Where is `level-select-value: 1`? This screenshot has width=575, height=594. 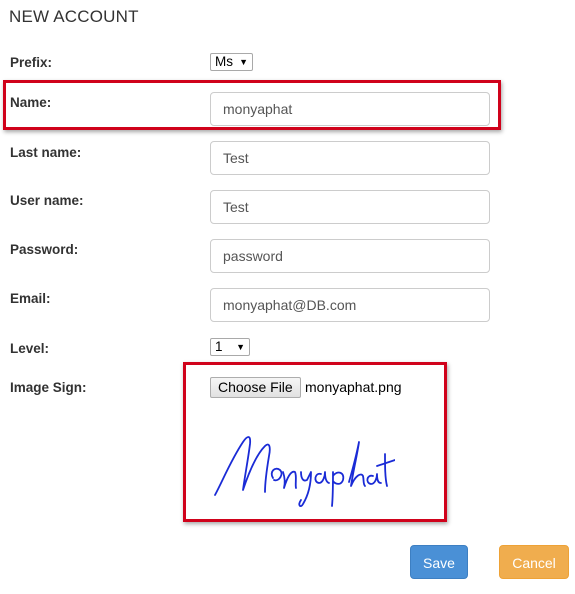 level-select-value: 1 is located at coordinates (219, 346).